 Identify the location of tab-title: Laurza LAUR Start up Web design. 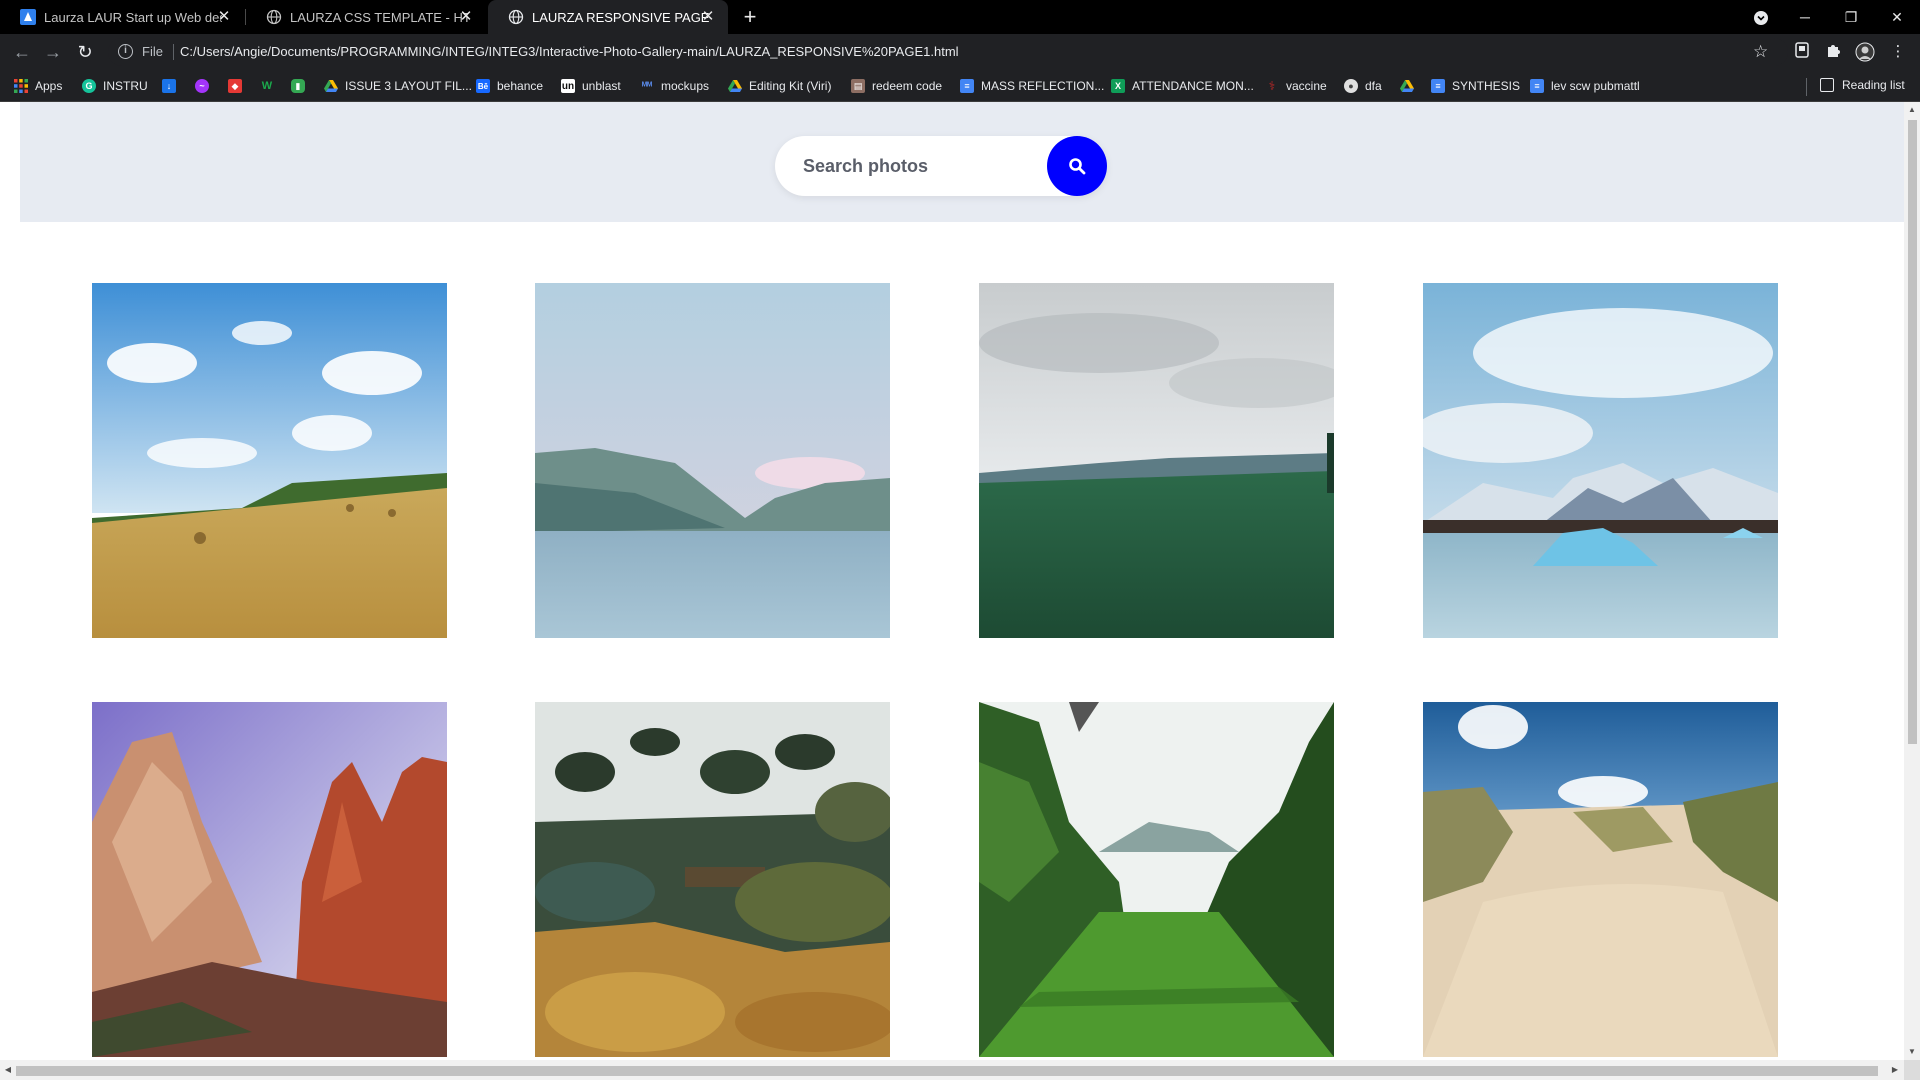
(133, 17).